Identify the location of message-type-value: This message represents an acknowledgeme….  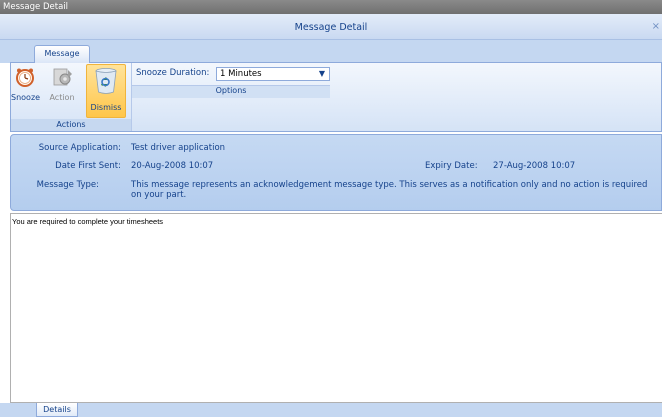
(389, 190).